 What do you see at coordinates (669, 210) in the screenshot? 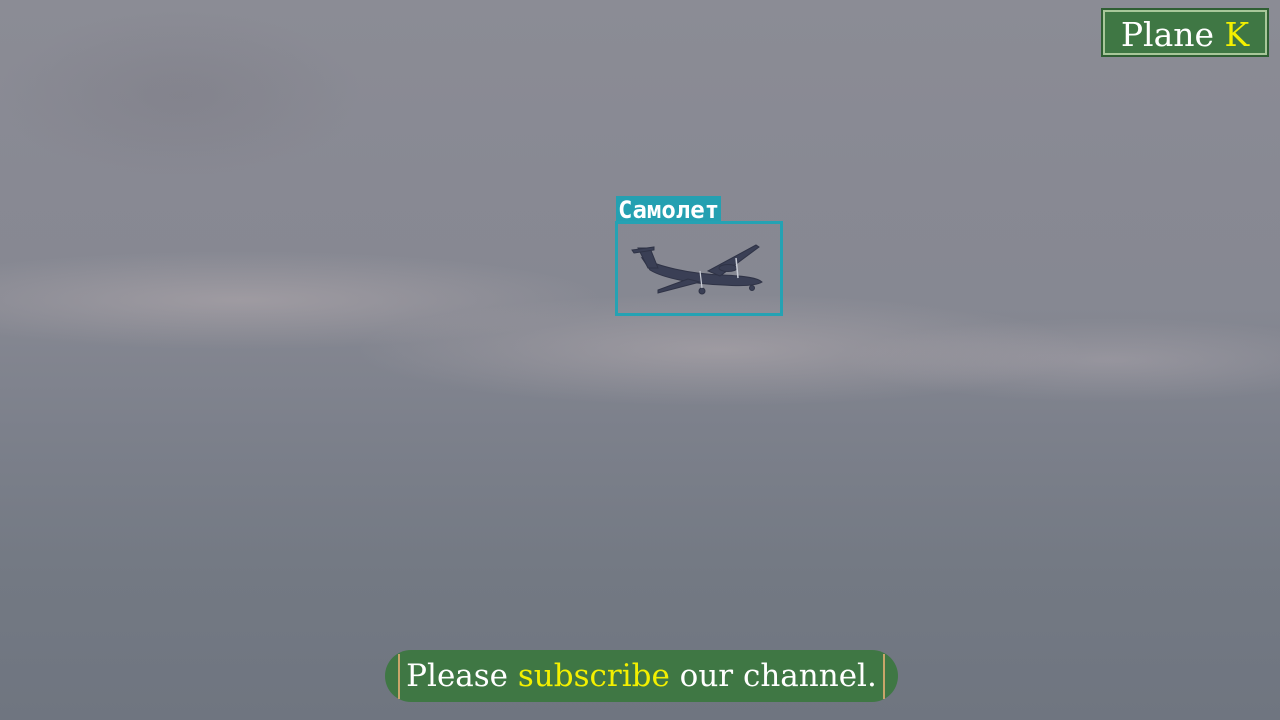
I see `detection-label: Самолет` at bounding box center [669, 210].